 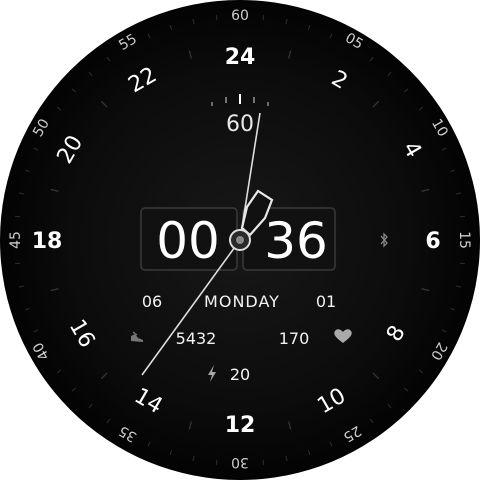 I want to click on minutes-value: 36, so click(x=296, y=241).